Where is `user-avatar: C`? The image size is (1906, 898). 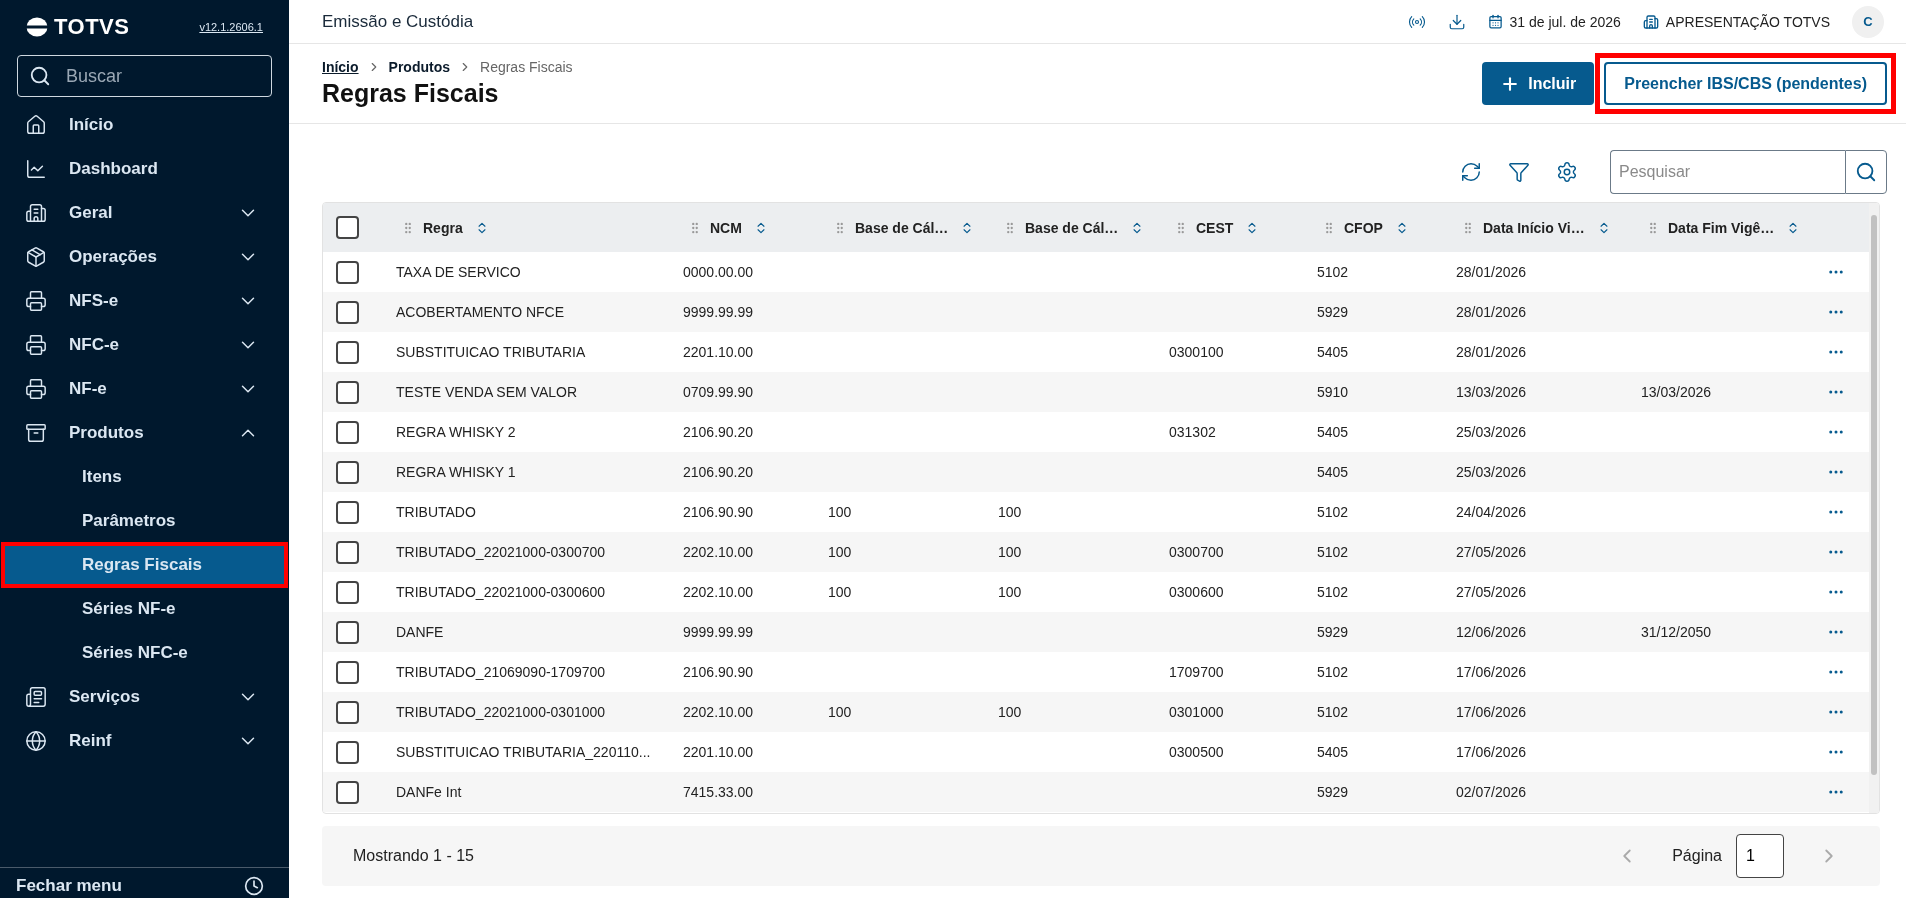
user-avatar: C is located at coordinates (1868, 21).